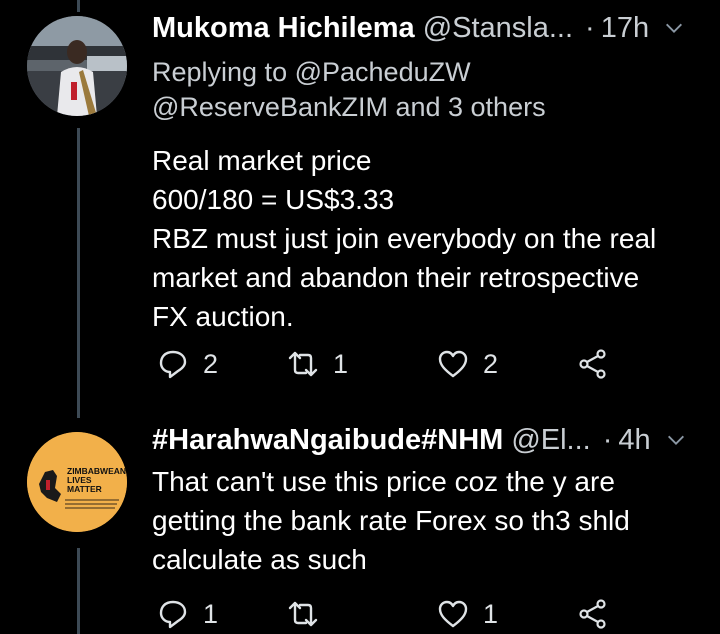 The height and width of the screenshot is (634, 720). I want to click on reply-button: 2, so click(187, 364).